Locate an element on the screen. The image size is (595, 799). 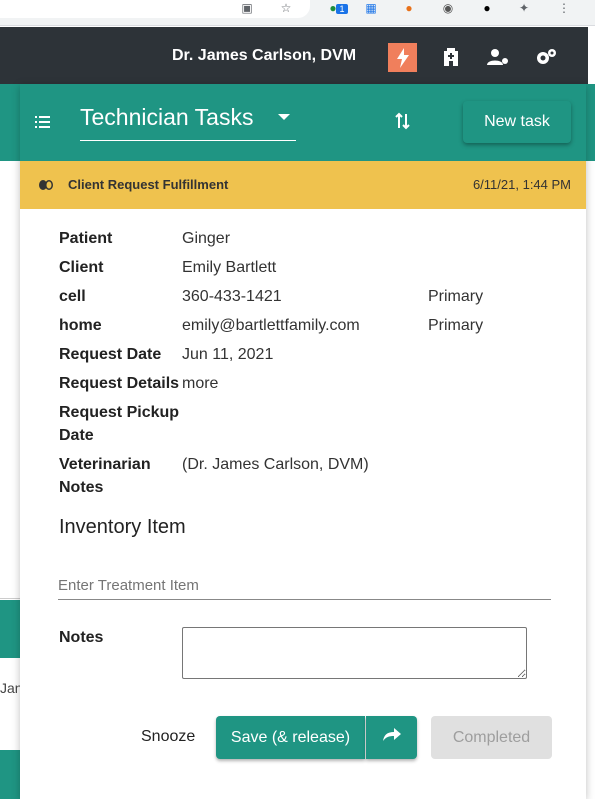
star-icon: ☆ is located at coordinates (286, 8).